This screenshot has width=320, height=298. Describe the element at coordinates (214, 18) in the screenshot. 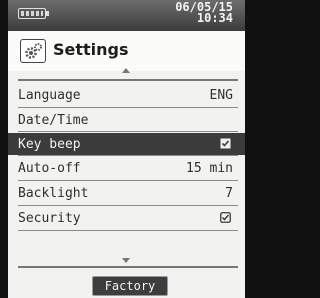

I see `time-text: 10:34` at that location.